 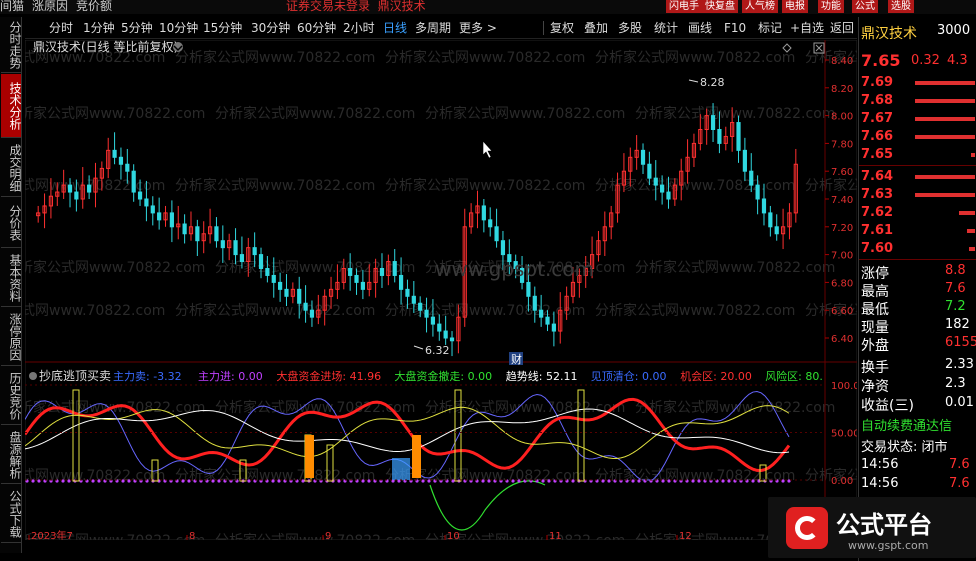 I want to click on period-tab: 60分钟, so click(x=316, y=28).